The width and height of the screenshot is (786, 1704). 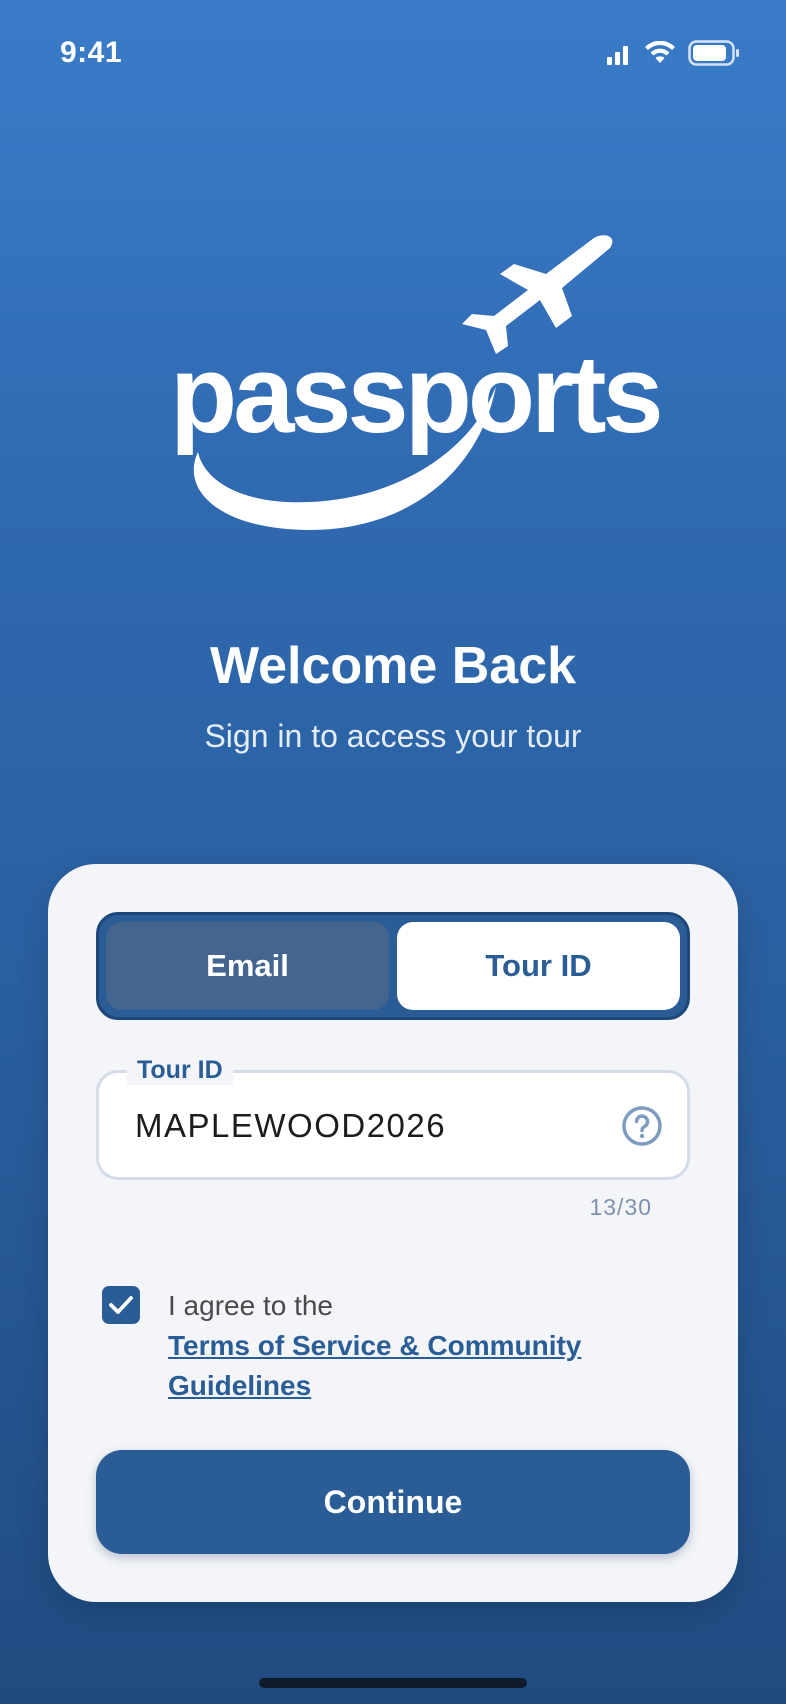 What do you see at coordinates (393, 1502) in the screenshot?
I see `continue-button: Continue` at bounding box center [393, 1502].